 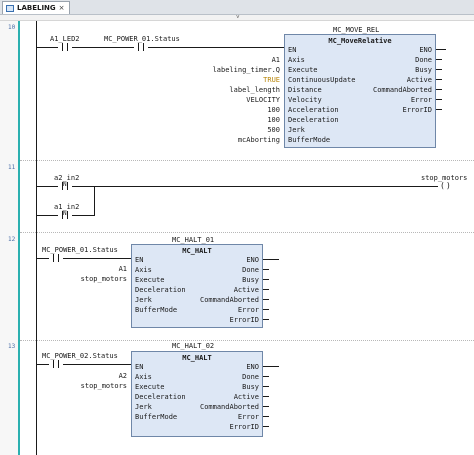 What do you see at coordinates (305, 90) in the screenshot?
I see `fb-input-pin: Distance` at bounding box center [305, 90].